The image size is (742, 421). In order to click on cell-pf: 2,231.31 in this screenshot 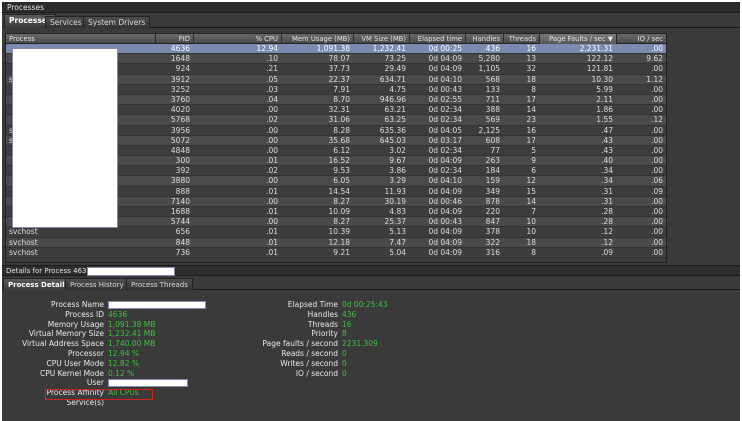, I will do `click(596, 48)`.